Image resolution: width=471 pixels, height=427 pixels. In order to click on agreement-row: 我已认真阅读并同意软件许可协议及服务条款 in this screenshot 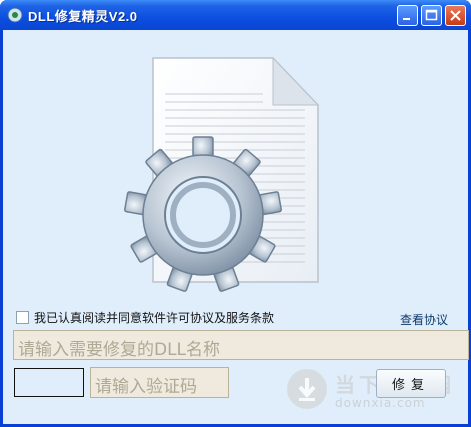, I will do `click(145, 317)`.